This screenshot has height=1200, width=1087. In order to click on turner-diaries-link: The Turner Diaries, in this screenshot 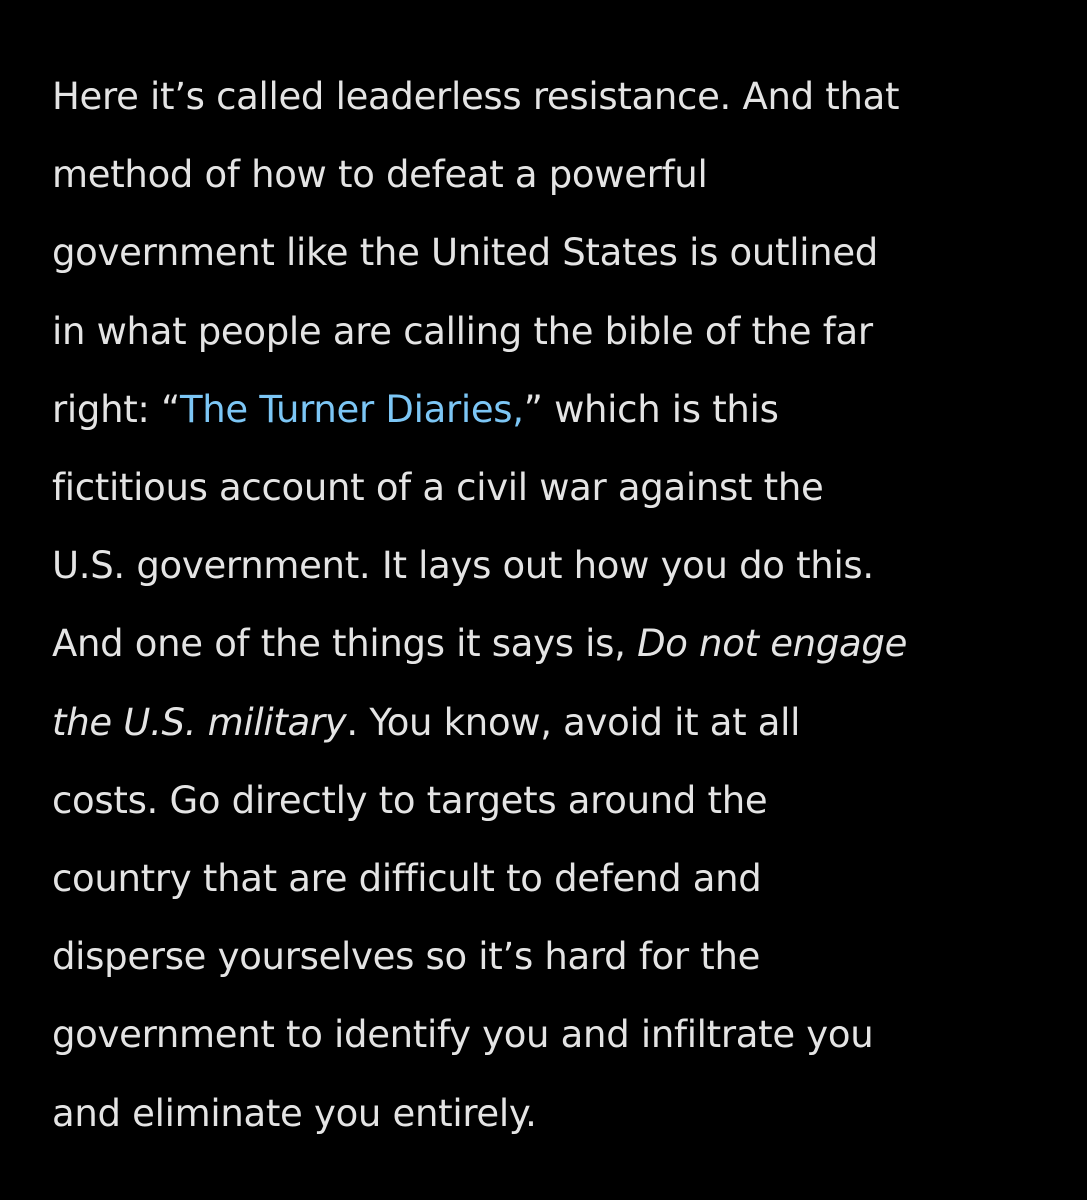, I will do `click(352, 409)`.